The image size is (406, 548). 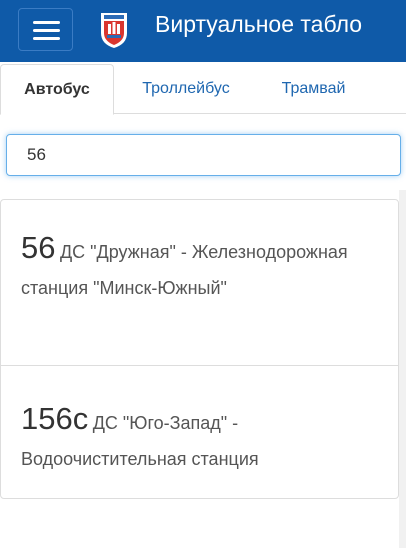 What do you see at coordinates (55, 418) in the screenshot?
I see `route-number: 156с` at bounding box center [55, 418].